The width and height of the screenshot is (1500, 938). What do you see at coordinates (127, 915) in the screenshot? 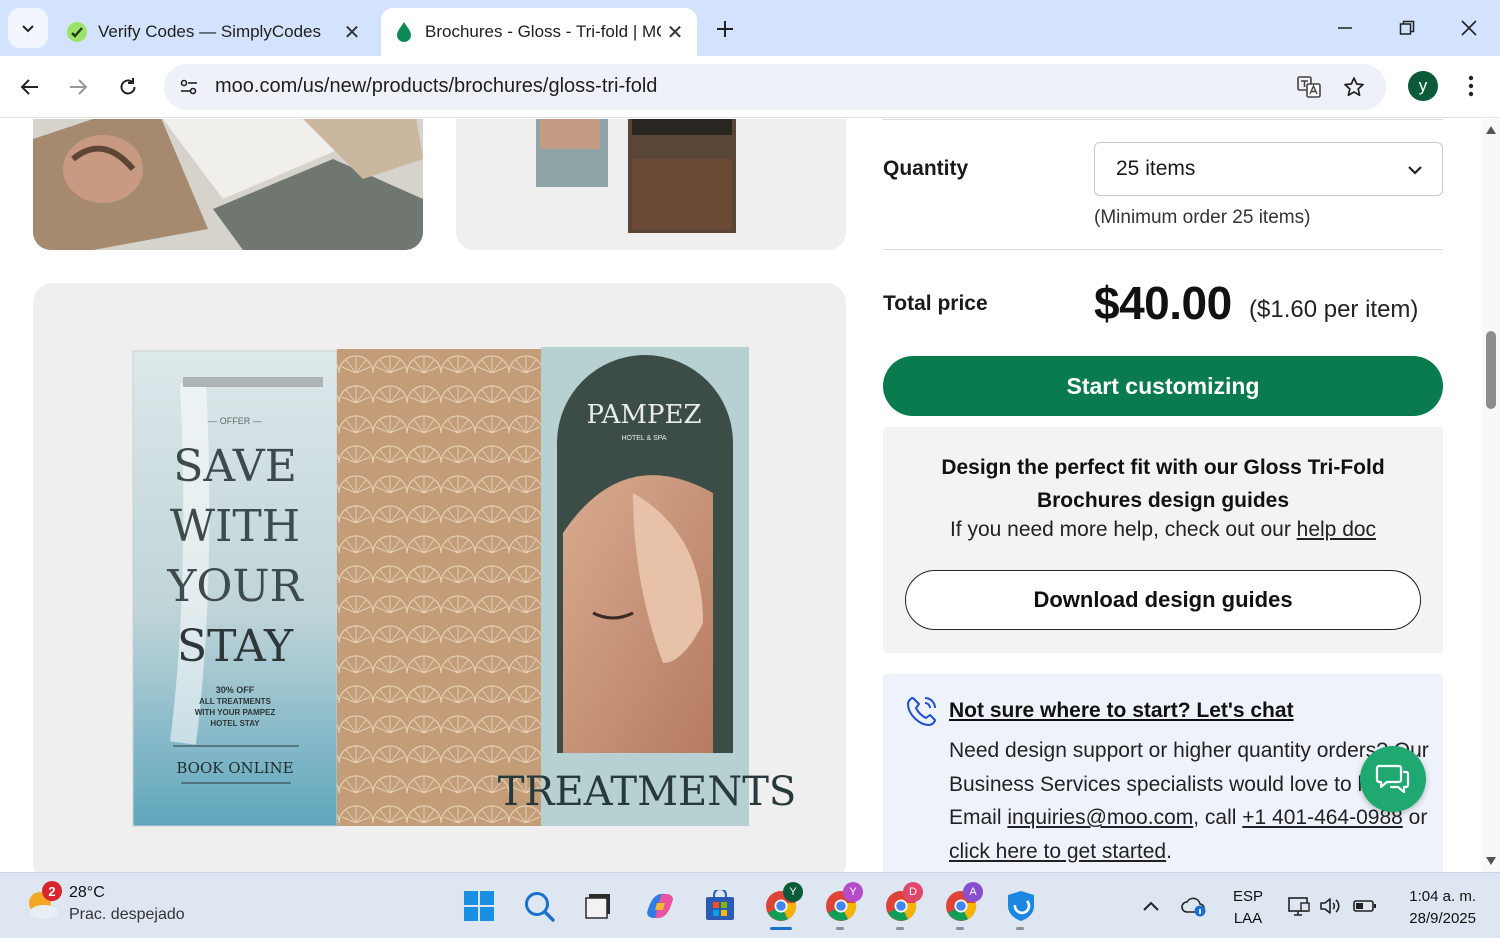
I see `weather-condition: Prac. despejado` at bounding box center [127, 915].